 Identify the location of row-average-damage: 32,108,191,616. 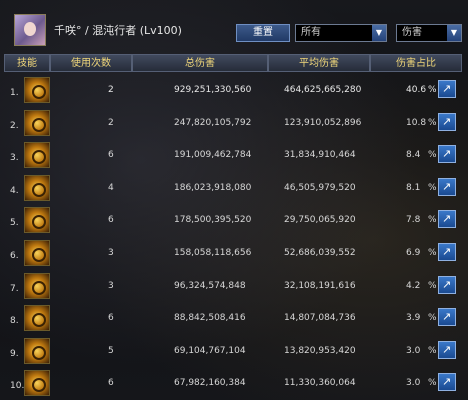
(320, 285).